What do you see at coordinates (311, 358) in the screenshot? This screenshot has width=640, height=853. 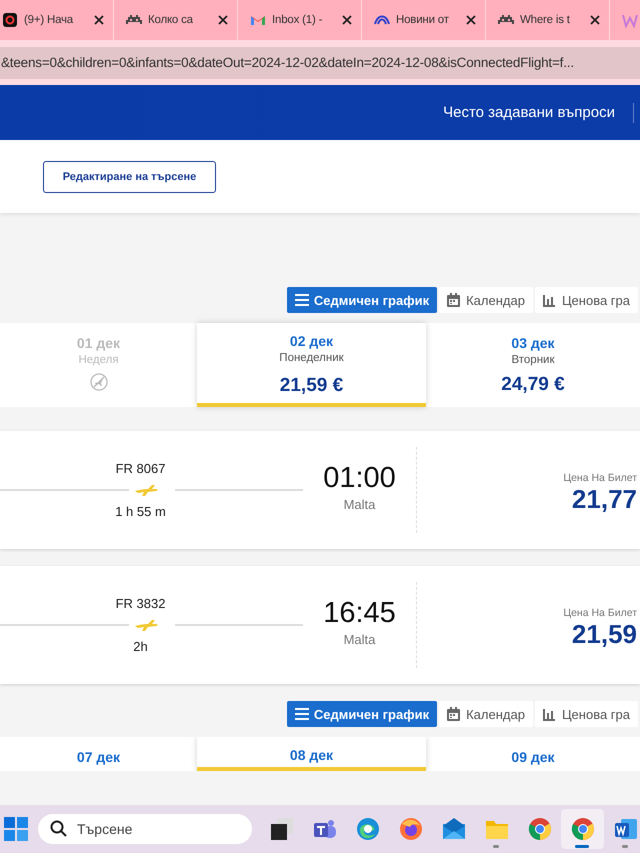 I see `weekday-label: Понеделник` at bounding box center [311, 358].